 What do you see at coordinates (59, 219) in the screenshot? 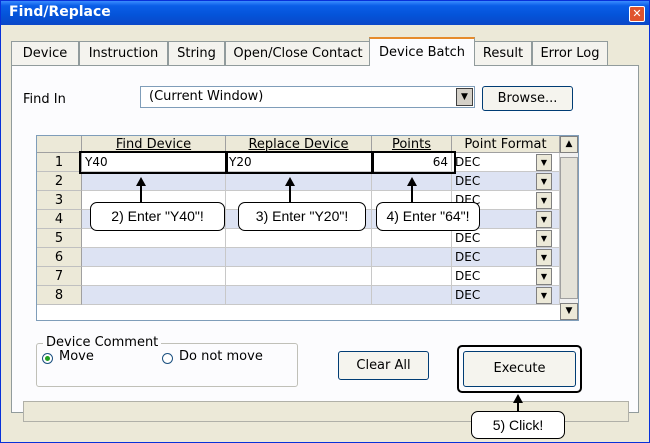
I see `row-number: 4` at bounding box center [59, 219].